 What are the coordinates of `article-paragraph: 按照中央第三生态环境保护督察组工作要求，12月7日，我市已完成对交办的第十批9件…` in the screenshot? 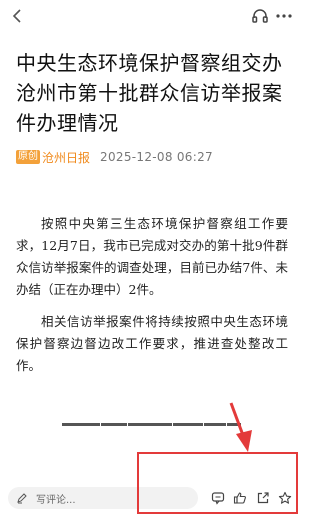 It's located at (152, 256).